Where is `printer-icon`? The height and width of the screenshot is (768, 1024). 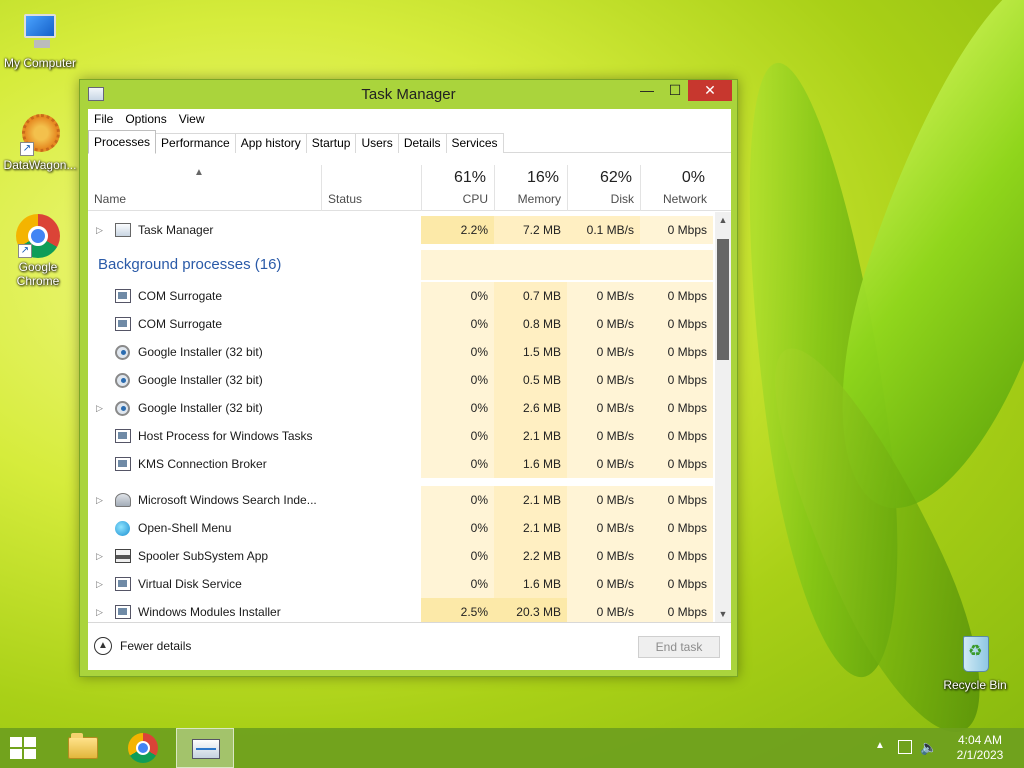 printer-icon is located at coordinates (123, 556).